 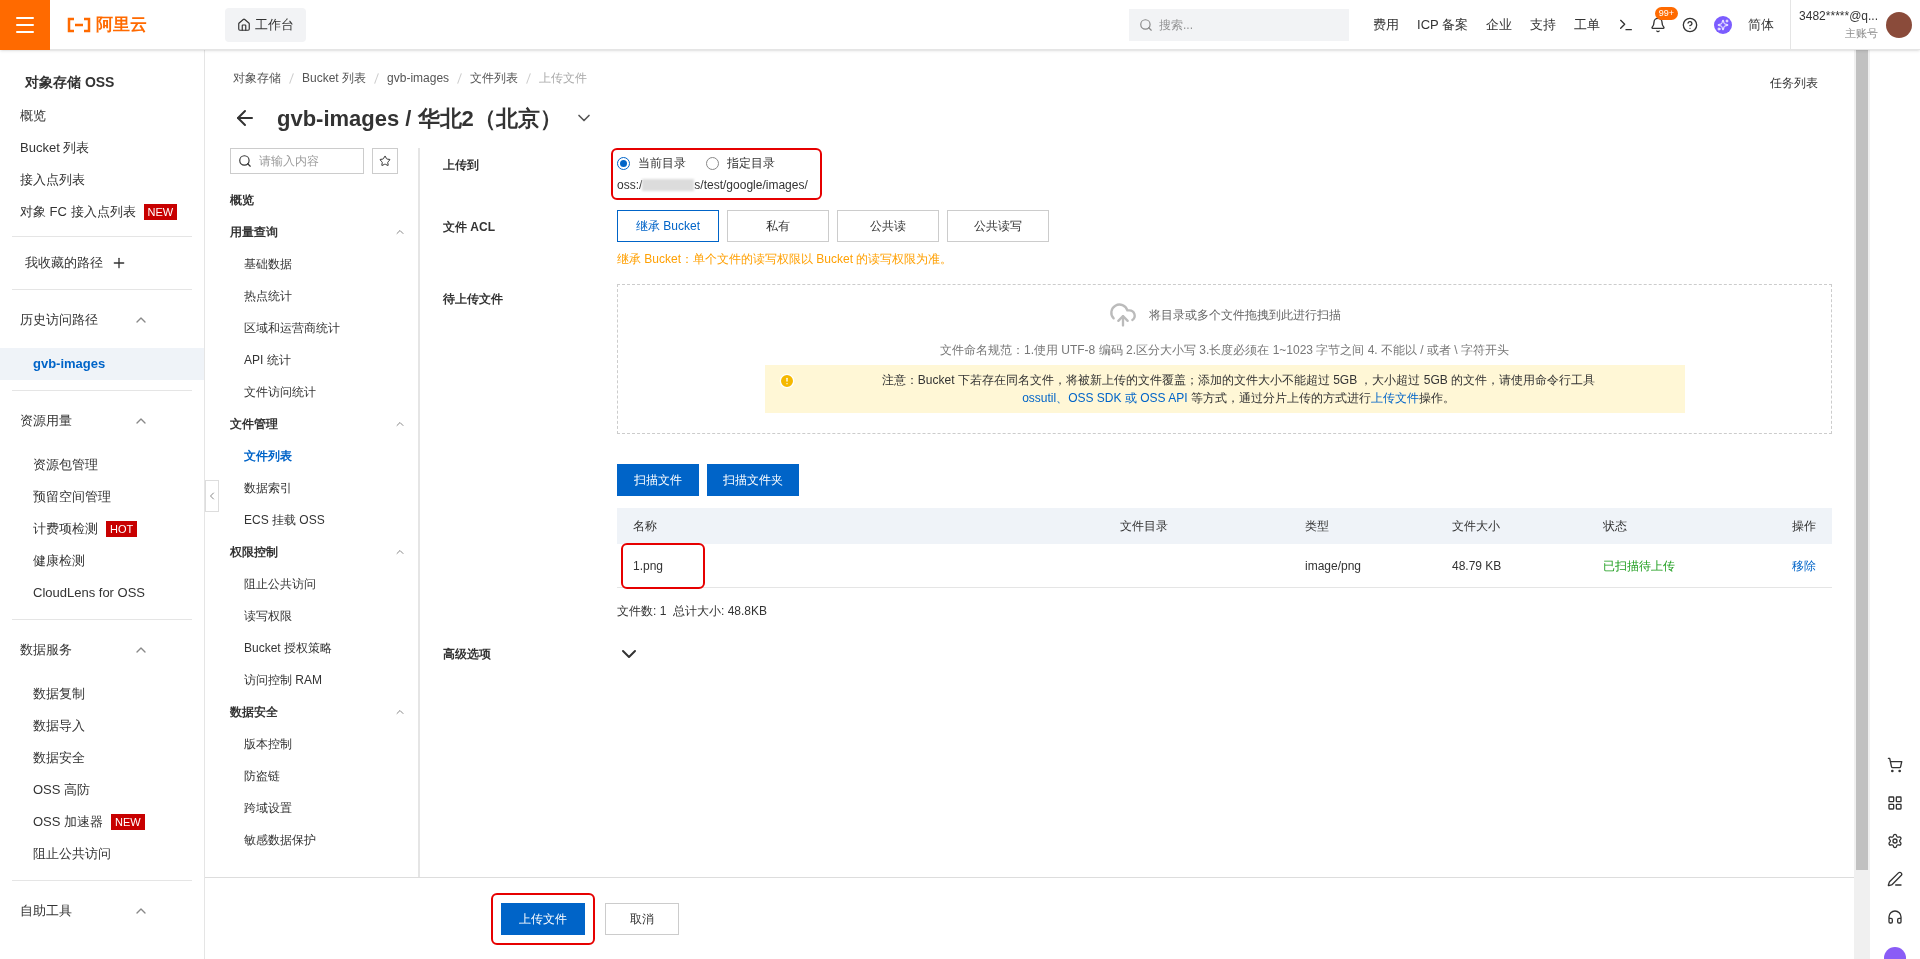 What do you see at coordinates (46, 650) in the screenshot?
I see `sidebar-group: 数据服务` at bounding box center [46, 650].